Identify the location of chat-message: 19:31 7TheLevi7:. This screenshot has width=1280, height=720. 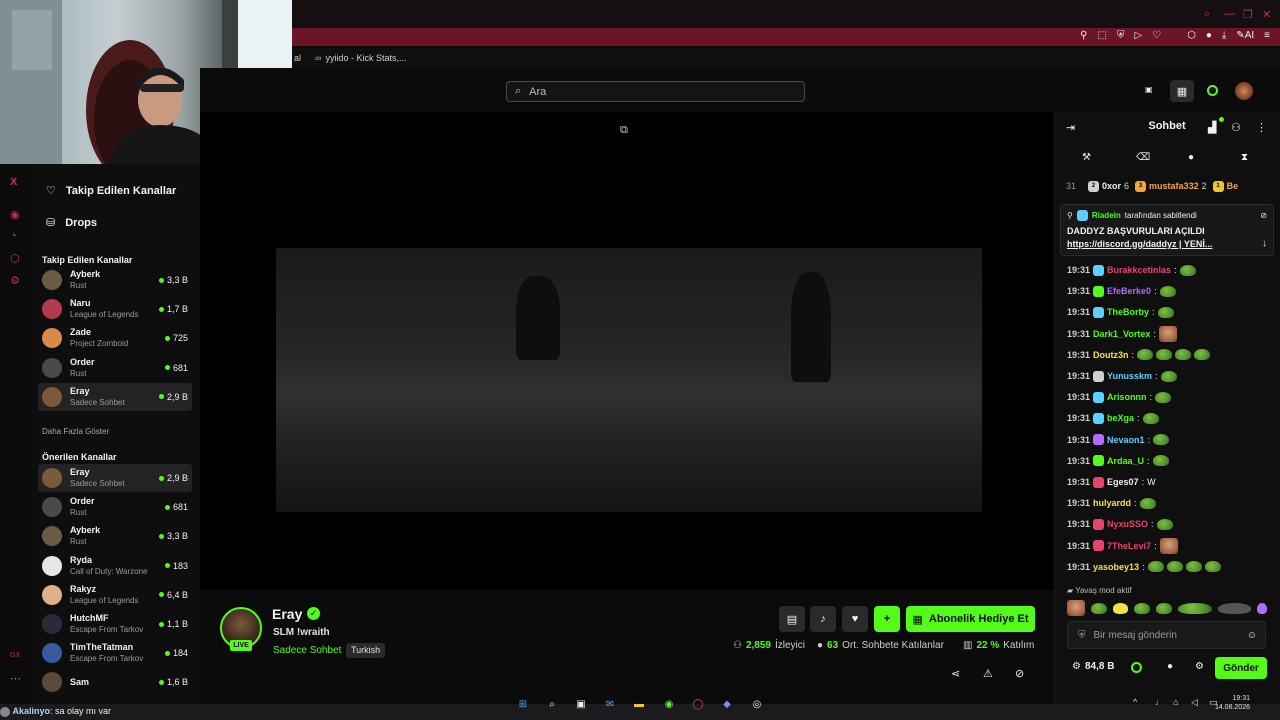
(1122, 546).